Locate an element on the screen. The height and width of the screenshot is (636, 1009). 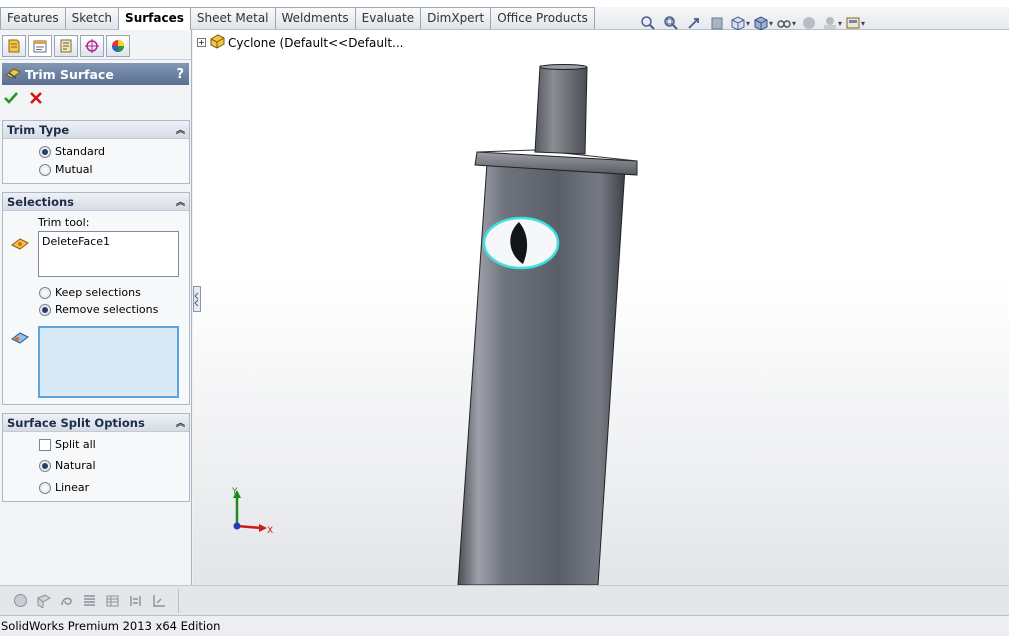
trim-tool-listbox: DeleteFace1 is located at coordinates (108, 254).